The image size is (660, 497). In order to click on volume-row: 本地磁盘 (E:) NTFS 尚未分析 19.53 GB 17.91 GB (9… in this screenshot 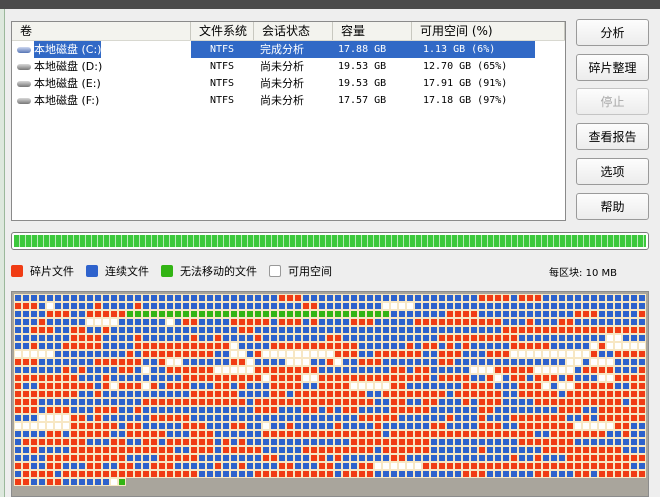, I will do `click(288, 83)`.